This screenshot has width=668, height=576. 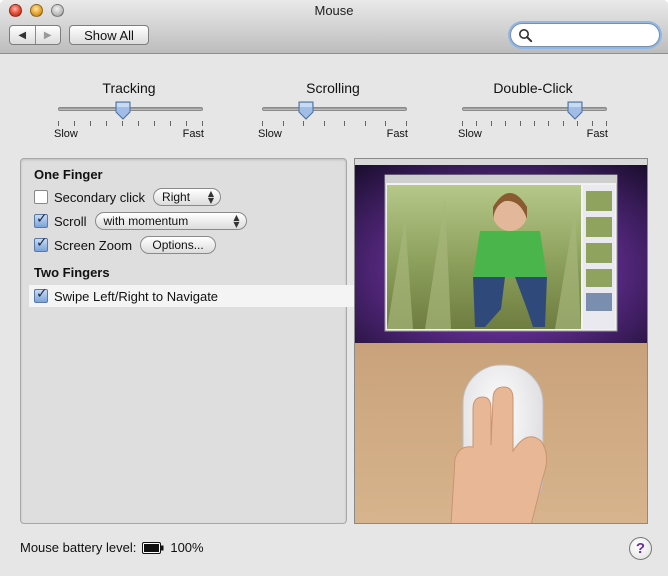 I want to click on double-click-slider-group: Double-Click Slow Fast, so click(x=533, y=111).